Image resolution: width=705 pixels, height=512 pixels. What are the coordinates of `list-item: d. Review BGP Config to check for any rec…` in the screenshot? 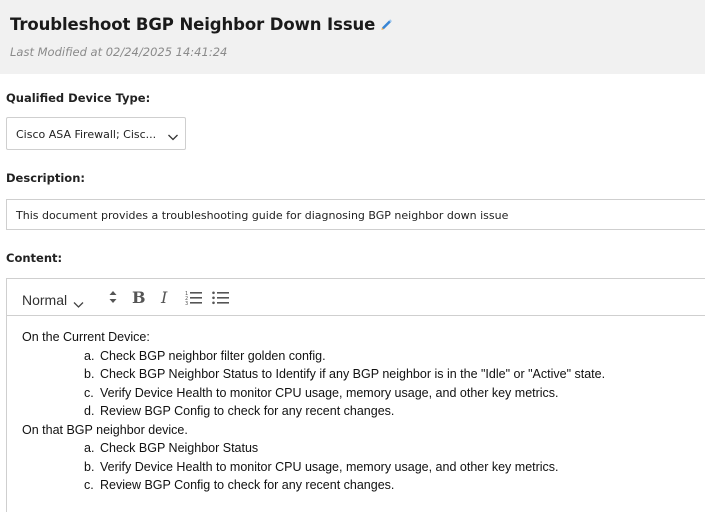 It's located at (239, 411).